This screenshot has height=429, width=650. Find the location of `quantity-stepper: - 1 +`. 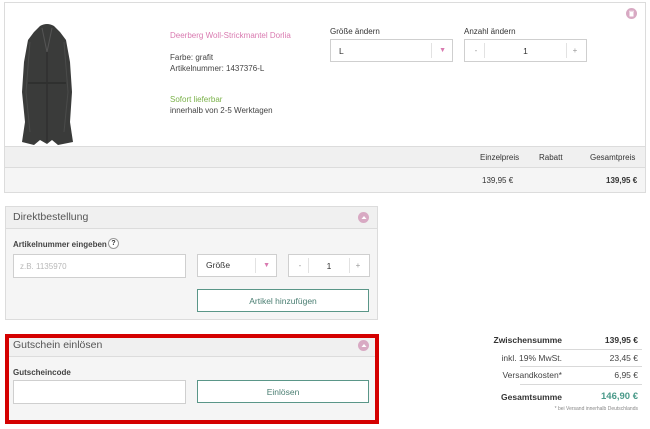

quantity-stepper: - 1 + is located at coordinates (525, 50).